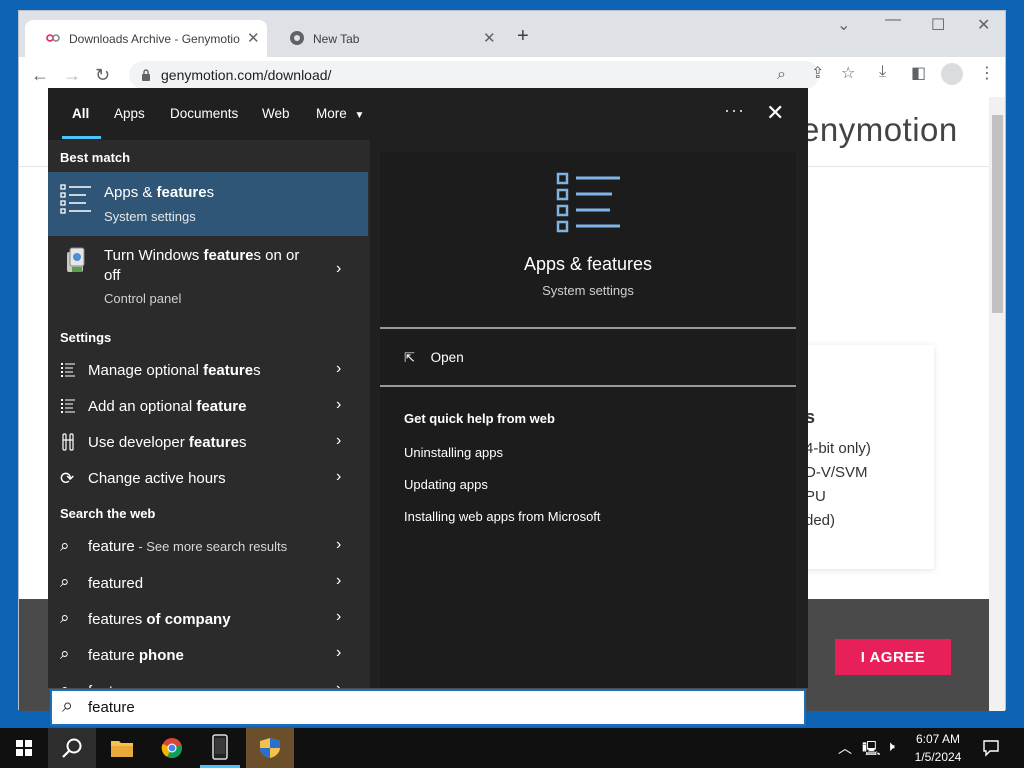 The image size is (1024, 768). What do you see at coordinates (409, 357) in the screenshot?
I see `open-external-icon: ⇱` at bounding box center [409, 357].